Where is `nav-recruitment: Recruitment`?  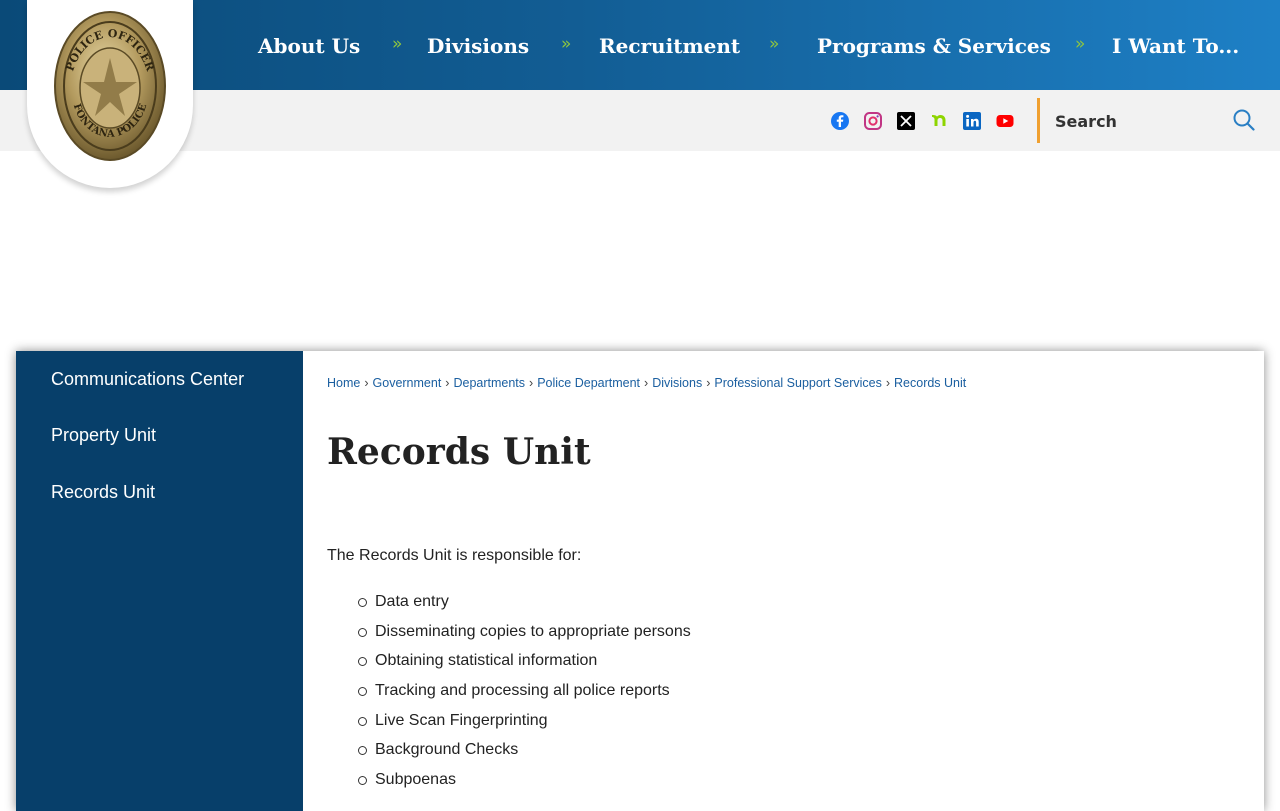
nav-recruitment: Recruitment is located at coordinates (669, 46).